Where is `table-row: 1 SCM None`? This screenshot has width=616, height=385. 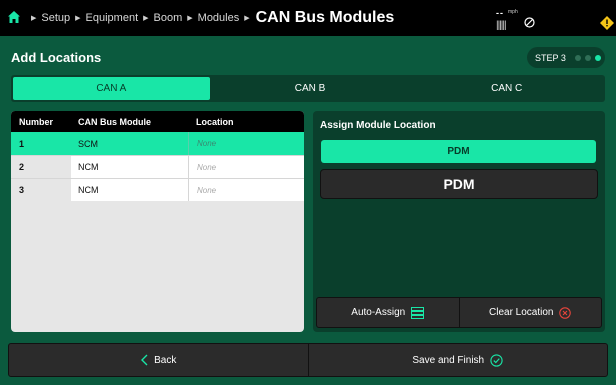 table-row: 1 SCM None is located at coordinates (157, 143).